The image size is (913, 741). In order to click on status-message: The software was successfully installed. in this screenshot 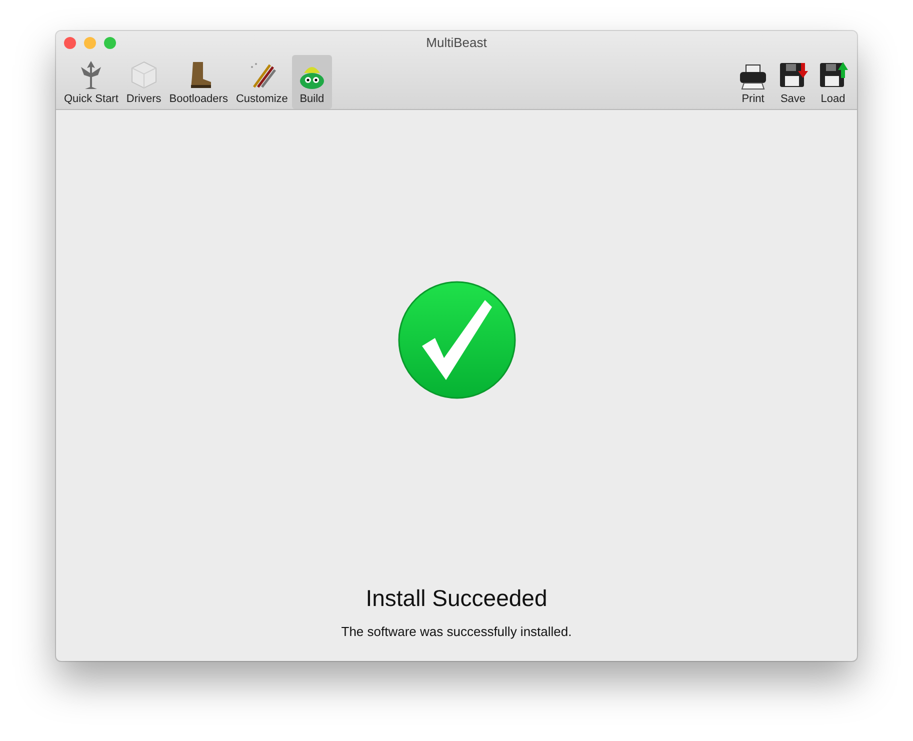, I will do `click(456, 631)`.